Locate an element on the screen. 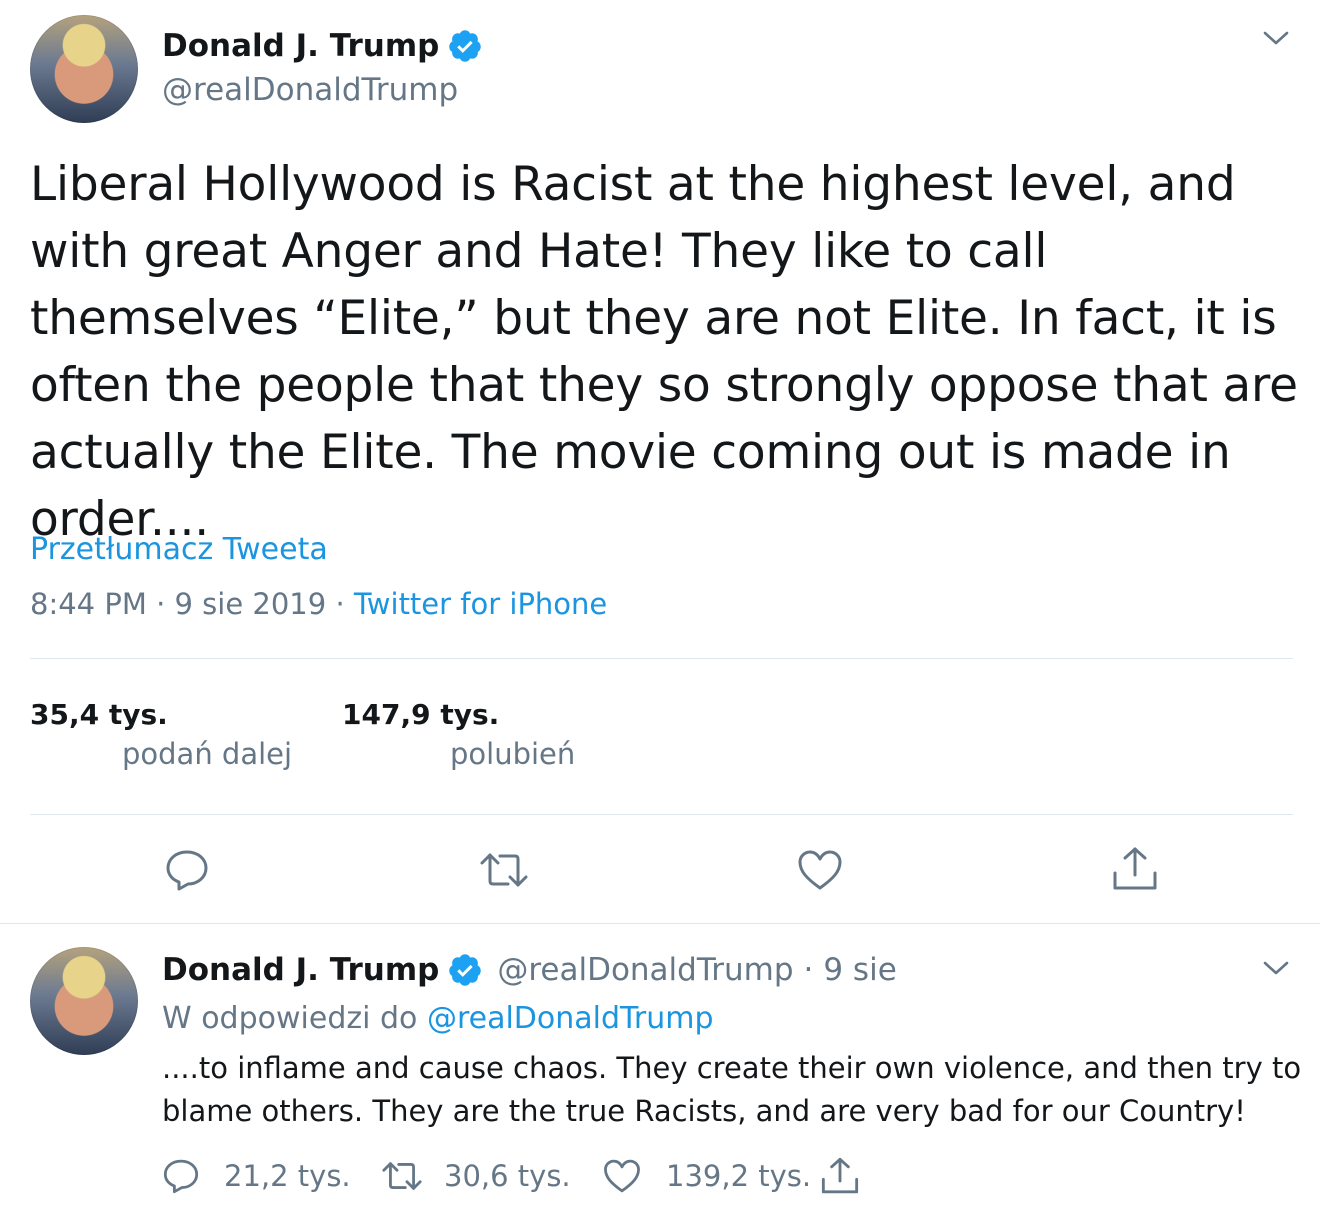 This screenshot has width=1320, height=1211. retweets-stat: 35,4 tys. podań dalej is located at coordinates (161, 734).